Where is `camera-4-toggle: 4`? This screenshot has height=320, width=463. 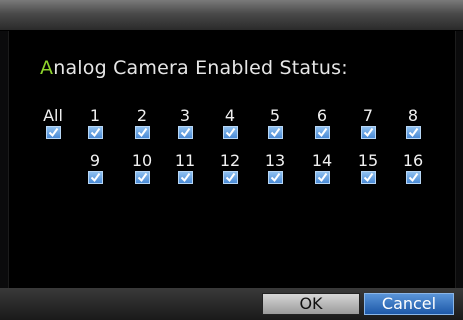 camera-4-toggle: 4 is located at coordinates (230, 123).